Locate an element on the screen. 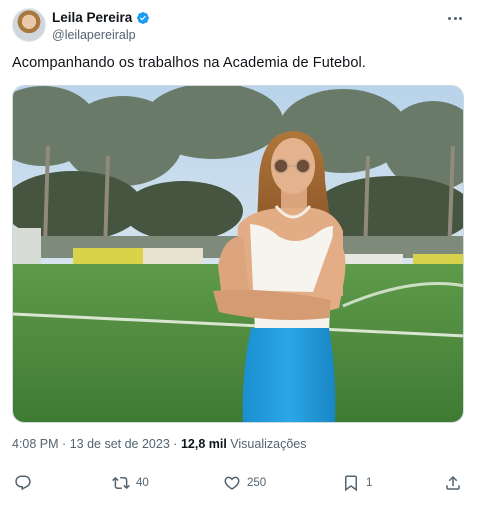 This screenshot has width=478, height=511. tweet-date: 13 de set de 2023 is located at coordinates (120, 444).